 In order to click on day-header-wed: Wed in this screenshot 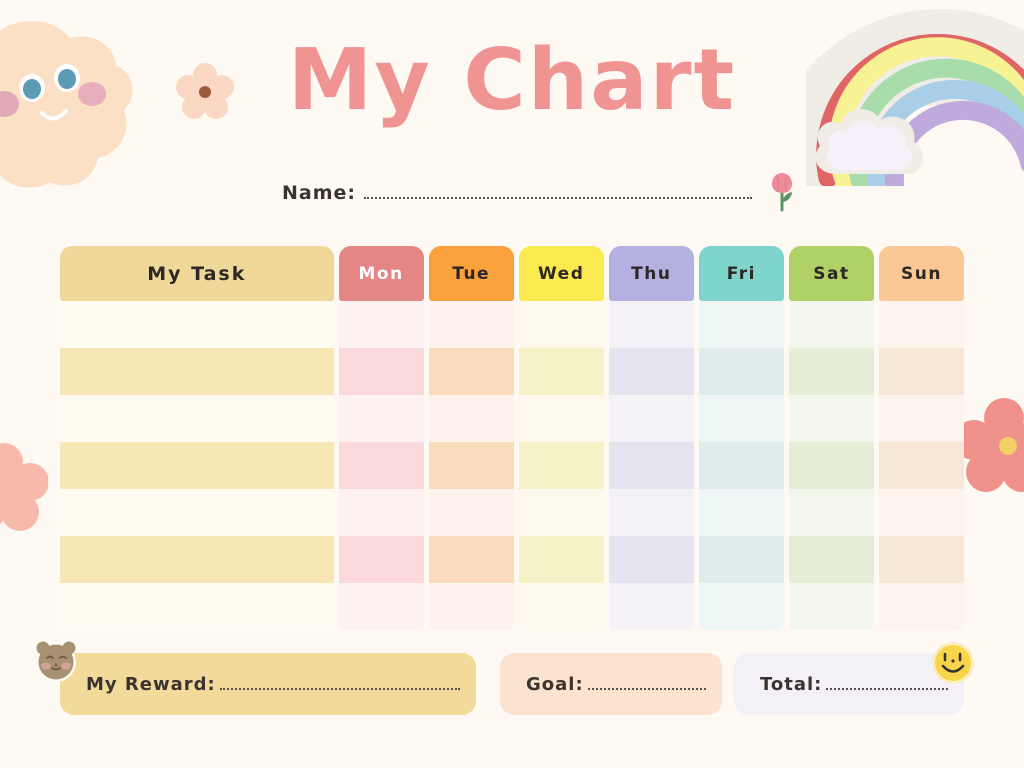, I will do `click(561, 273)`.